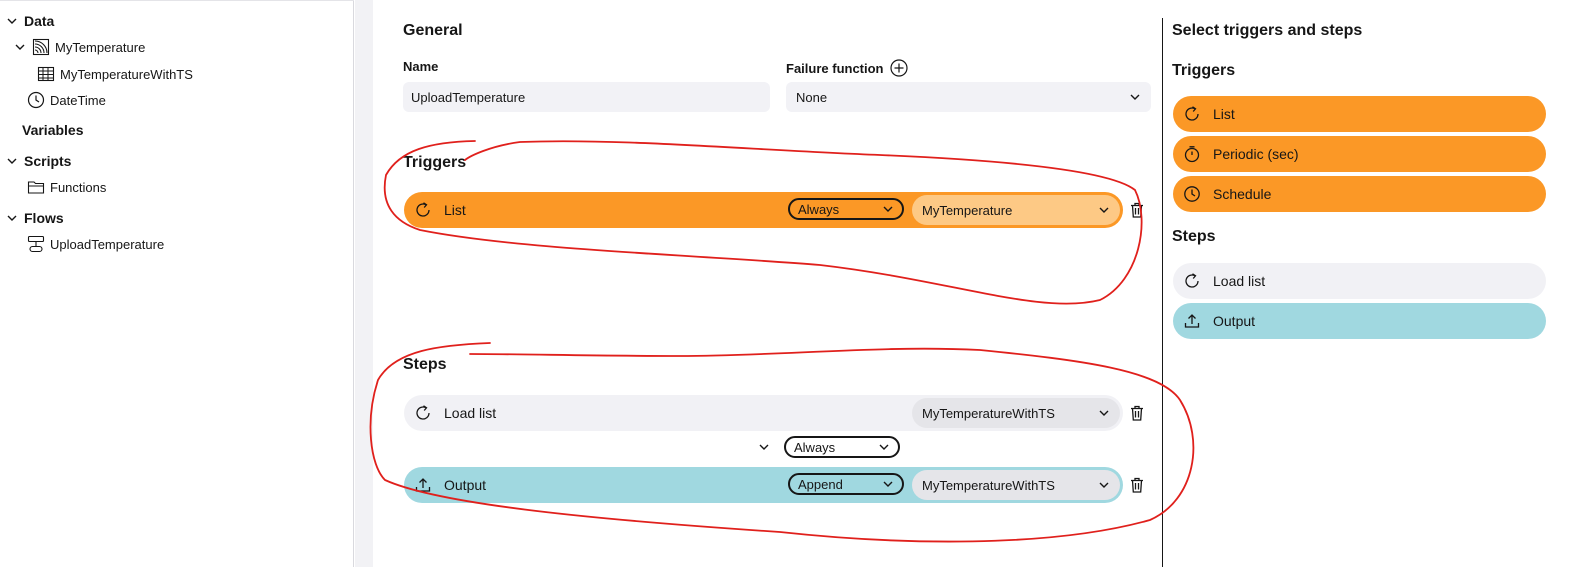 The image size is (1583, 567). I want to click on palette-item-label: Output, so click(1234, 321).